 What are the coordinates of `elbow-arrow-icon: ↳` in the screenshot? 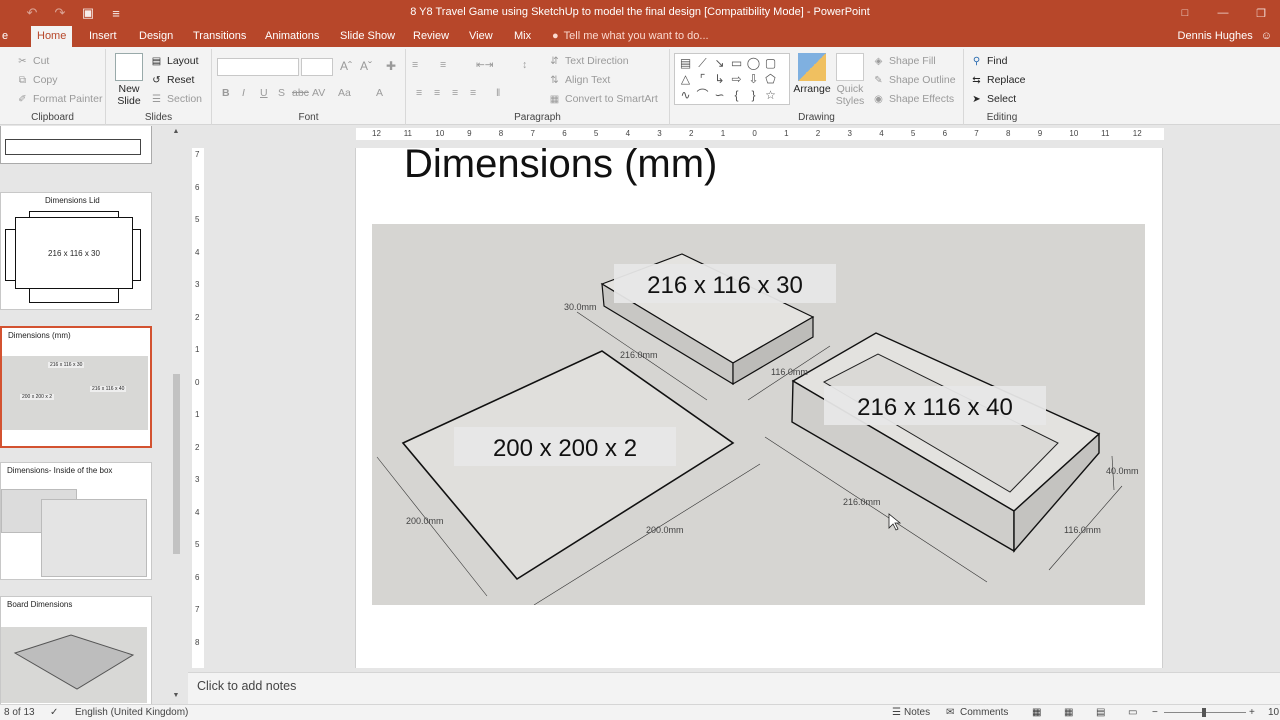 It's located at (719, 79).